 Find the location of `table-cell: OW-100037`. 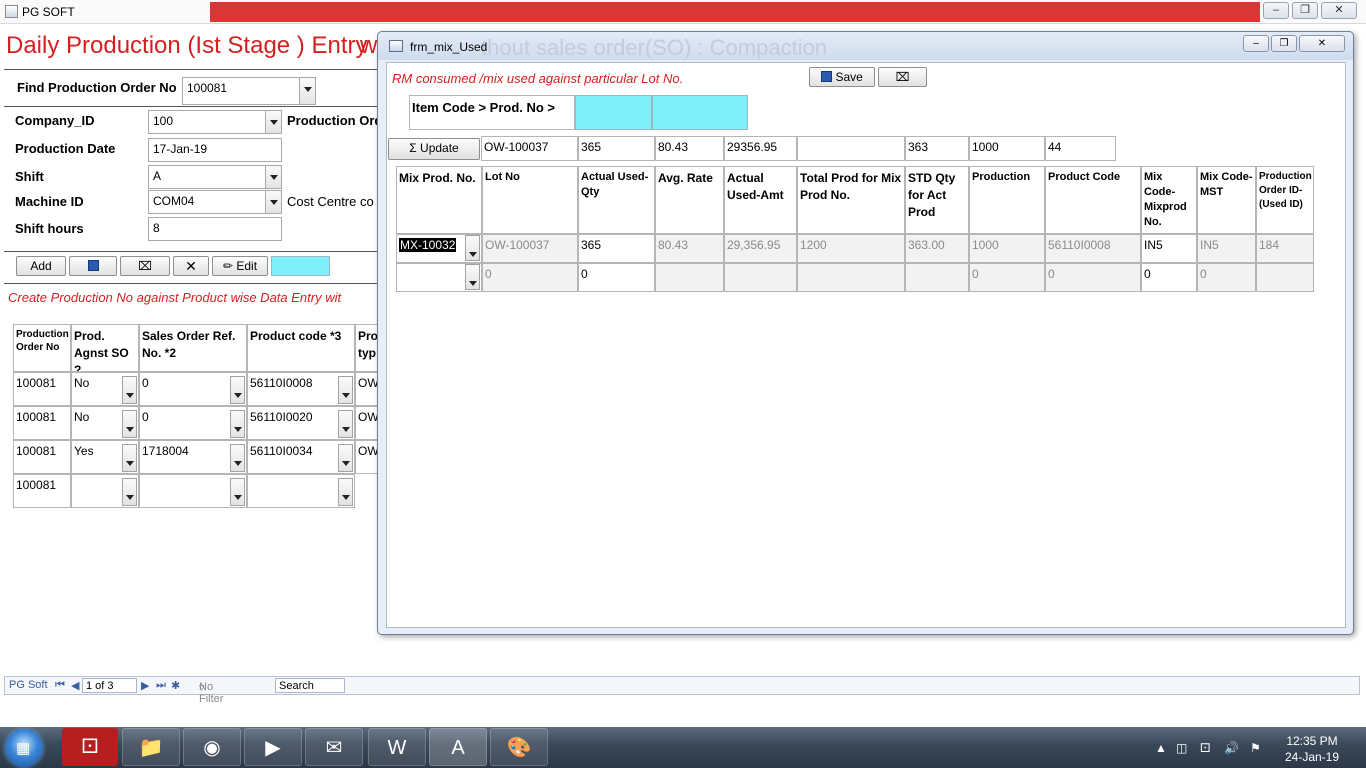

table-cell: OW-100037 is located at coordinates (530, 248).